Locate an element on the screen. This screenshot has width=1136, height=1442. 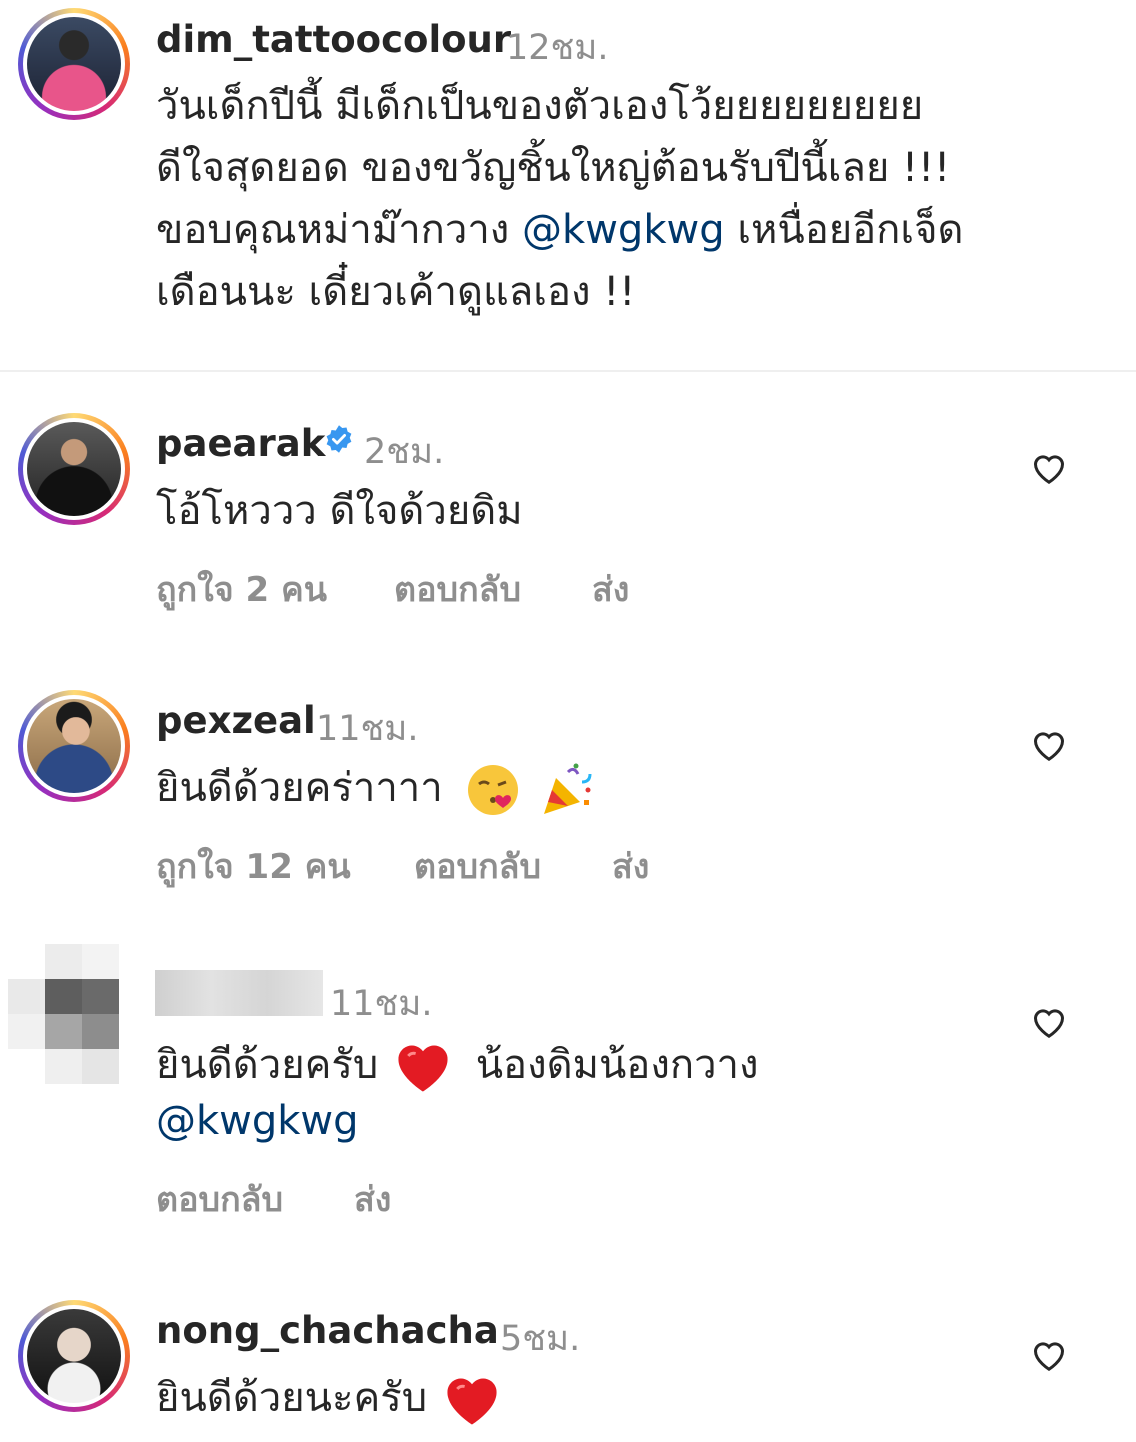
timestamp: 5ชม. is located at coordinates (540, 1339).